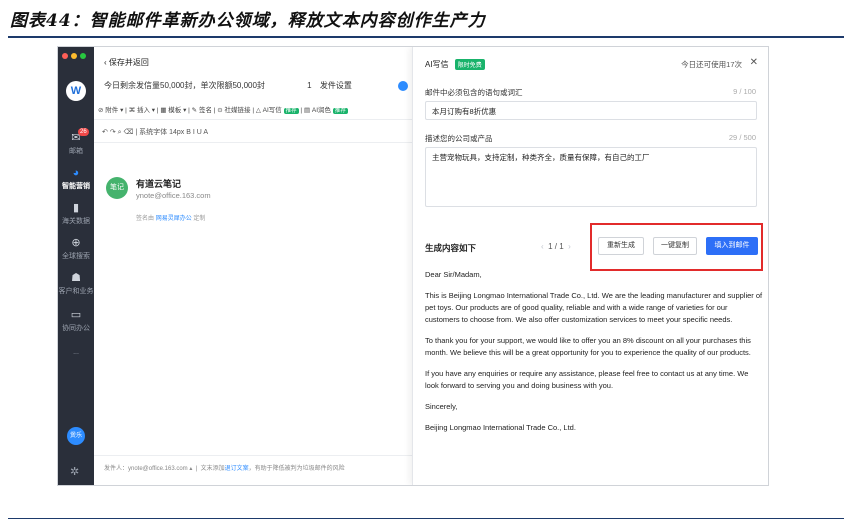  I want to click on panel-title: AI写信 限时免费, so click(455, 64).